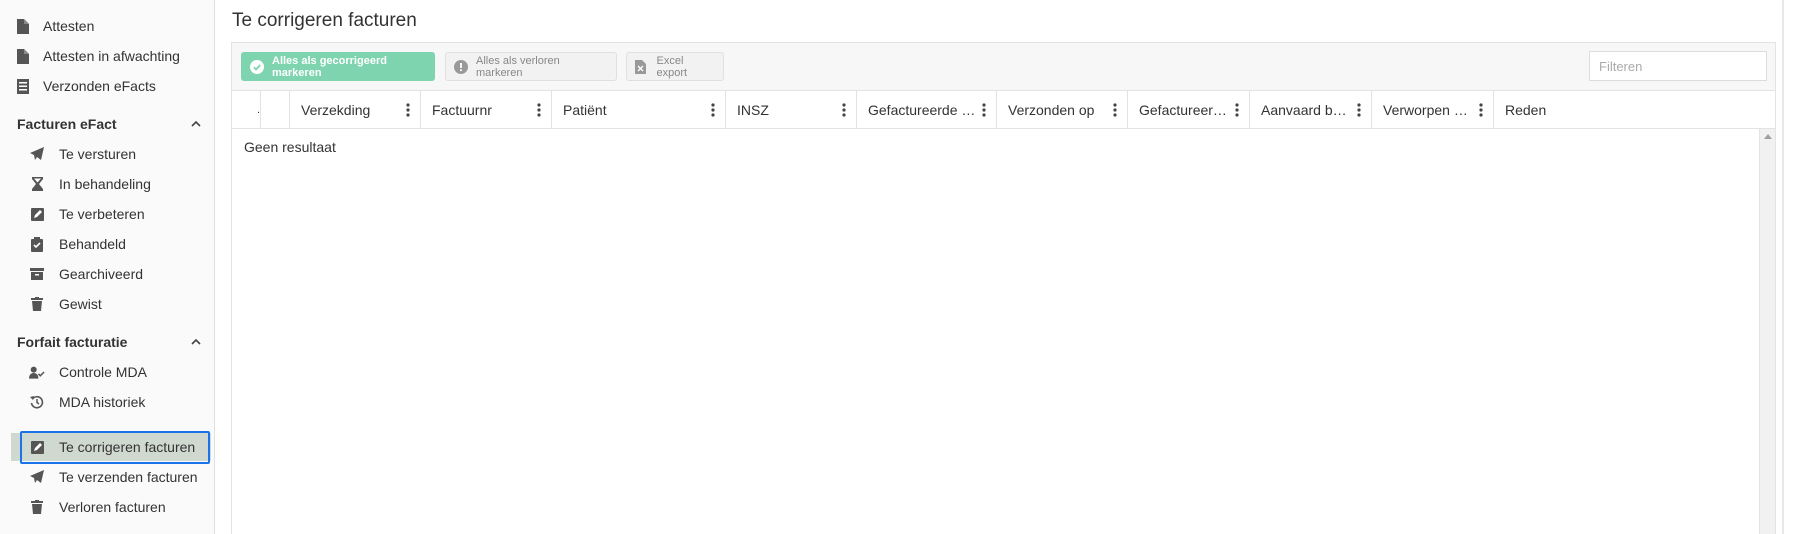 This screenshot has width=1795, height=534. What do you see at coordinates (72, 342) in the screenshot?
I see `section-title: Forfait facturatie` at bounding box center [72, 342].